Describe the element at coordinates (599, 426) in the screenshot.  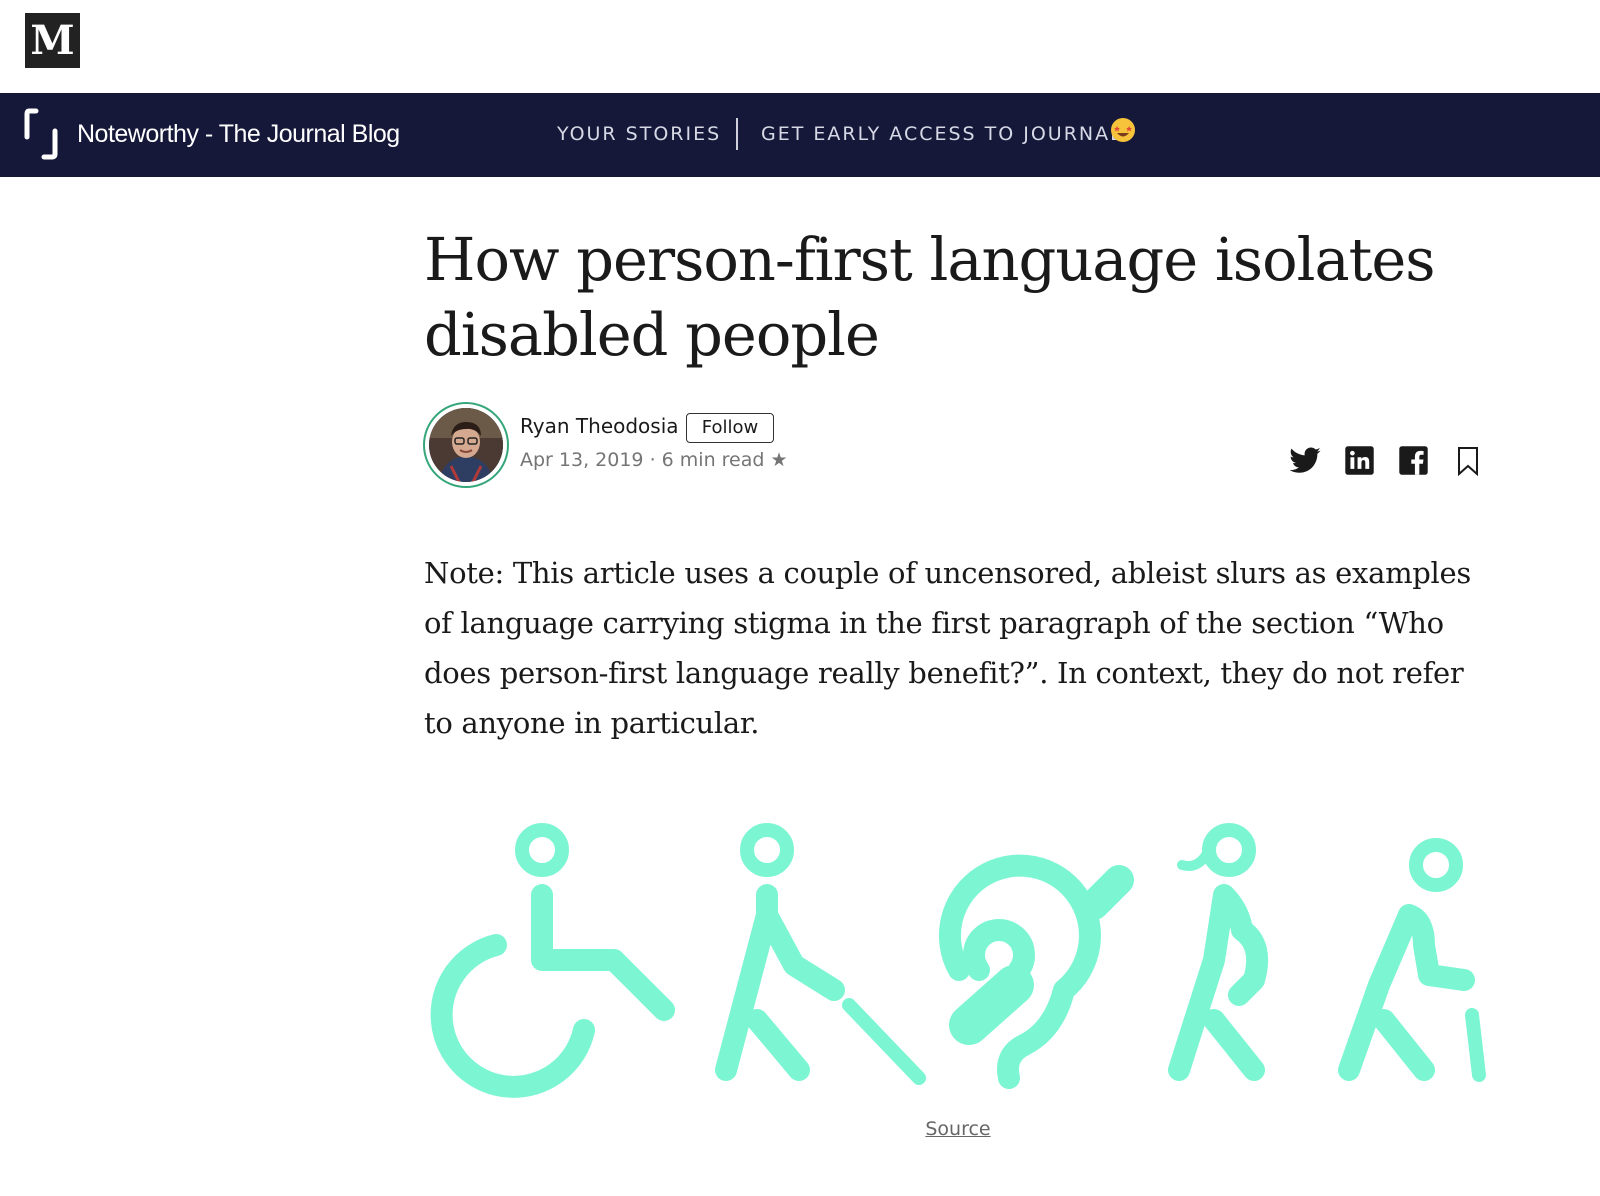
I see `author-name-link: Ryan Theodosia` at that location.